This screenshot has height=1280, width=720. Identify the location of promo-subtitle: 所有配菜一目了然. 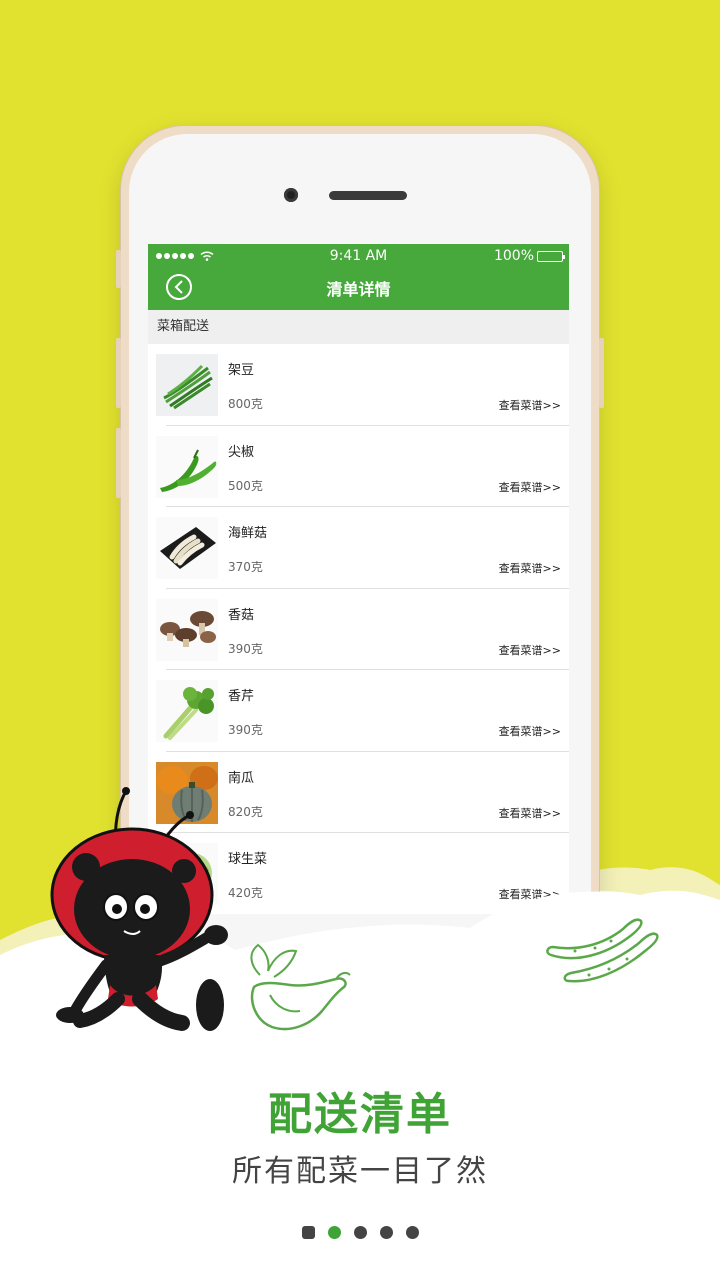
(360, 1171).